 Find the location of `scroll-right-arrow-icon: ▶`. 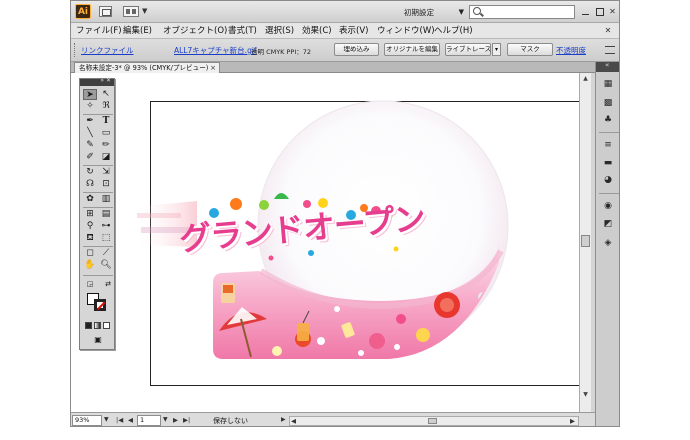

scroll-right-arrow-icon: ▶ is located at coordinates (572, 421).